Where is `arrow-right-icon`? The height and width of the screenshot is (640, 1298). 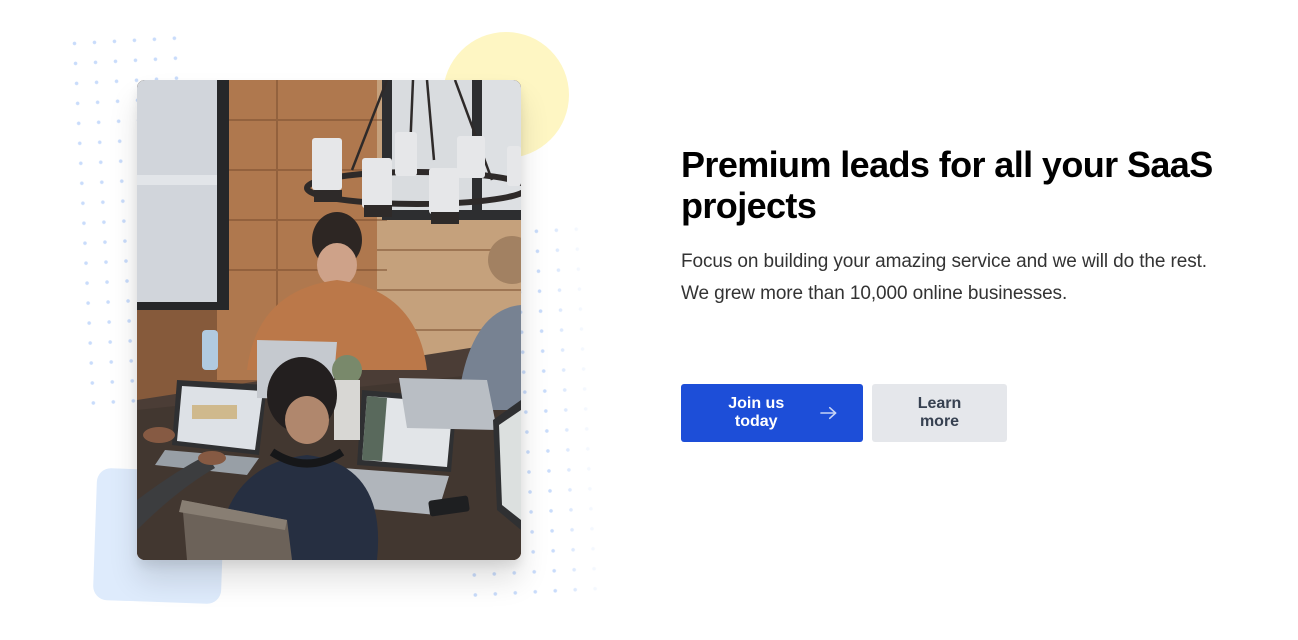 arrow-right-icon is located at coordinates (828, 413).